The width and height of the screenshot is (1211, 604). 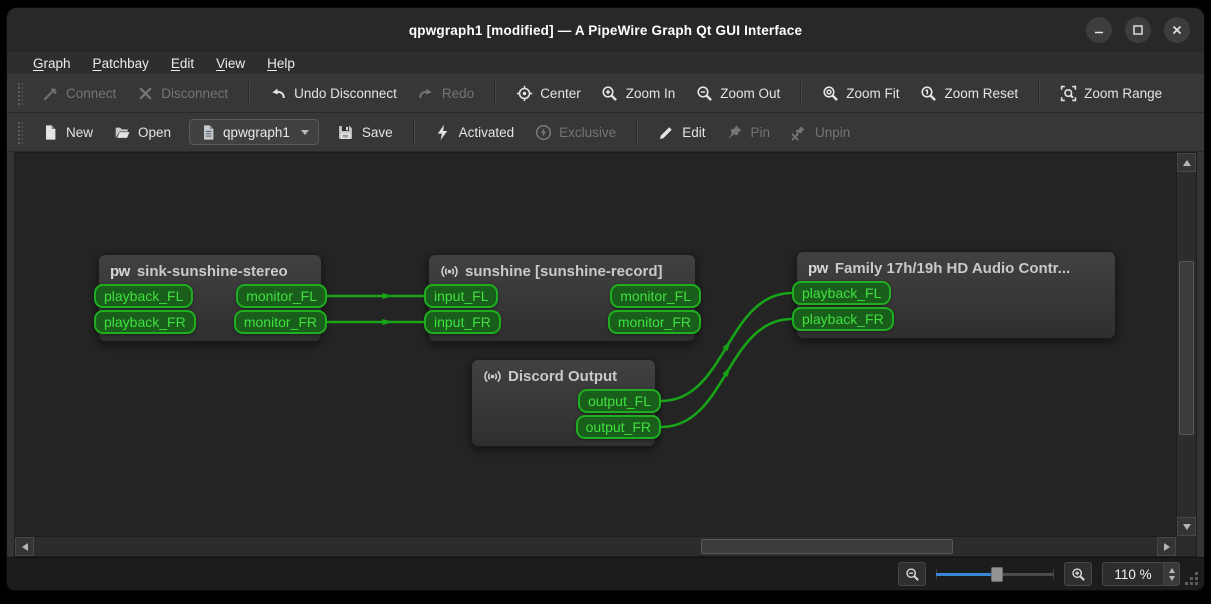 I want to click on maximize-icon, so click(x=1138, y=30).